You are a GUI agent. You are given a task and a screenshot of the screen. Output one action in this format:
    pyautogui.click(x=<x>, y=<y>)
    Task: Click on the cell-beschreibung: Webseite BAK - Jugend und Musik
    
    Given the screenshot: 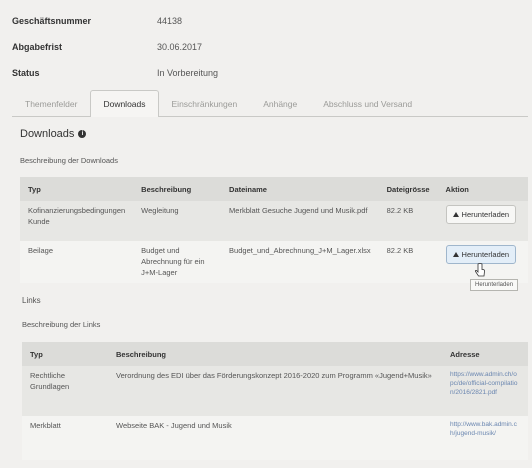 What is the action you would take?
    pyautogui.click(x=275, y=438)
    